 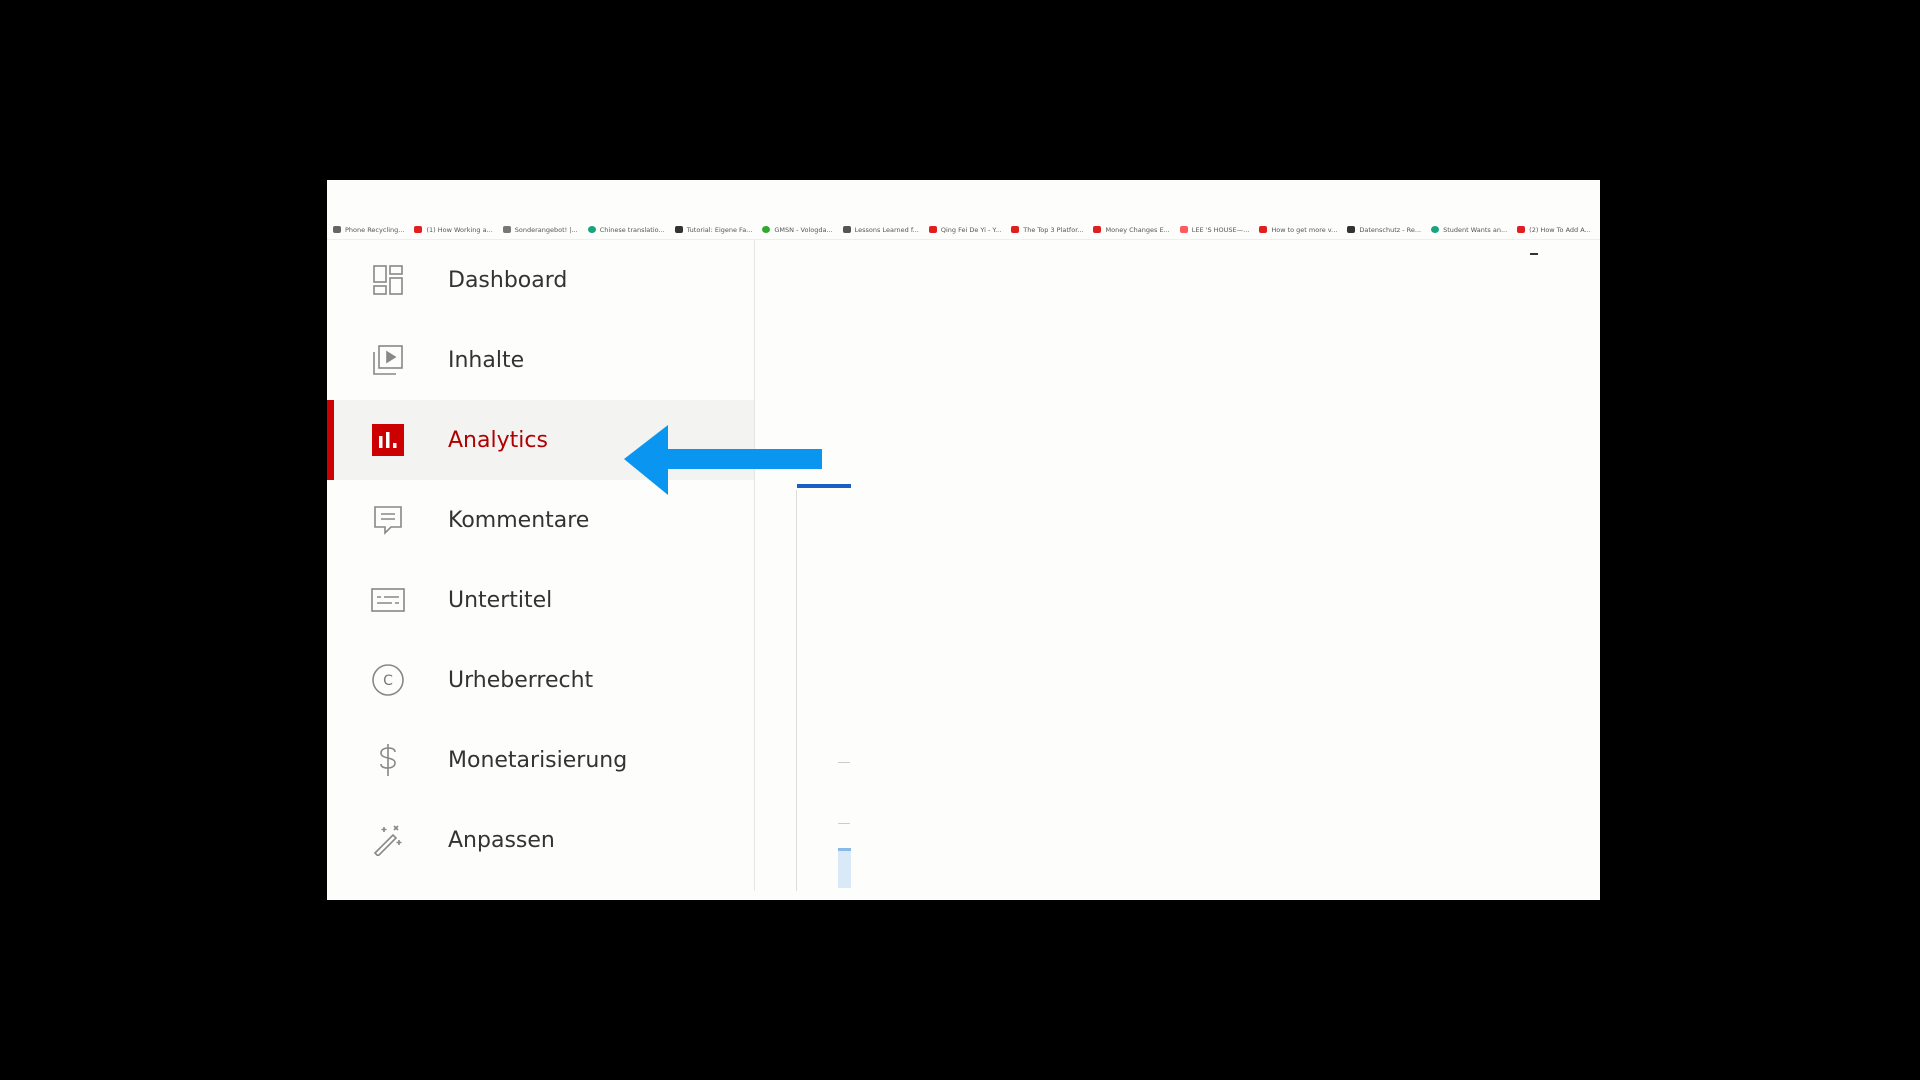 I want to click on sidebar-item-label: Anpassen, so click(x=501, y=840).